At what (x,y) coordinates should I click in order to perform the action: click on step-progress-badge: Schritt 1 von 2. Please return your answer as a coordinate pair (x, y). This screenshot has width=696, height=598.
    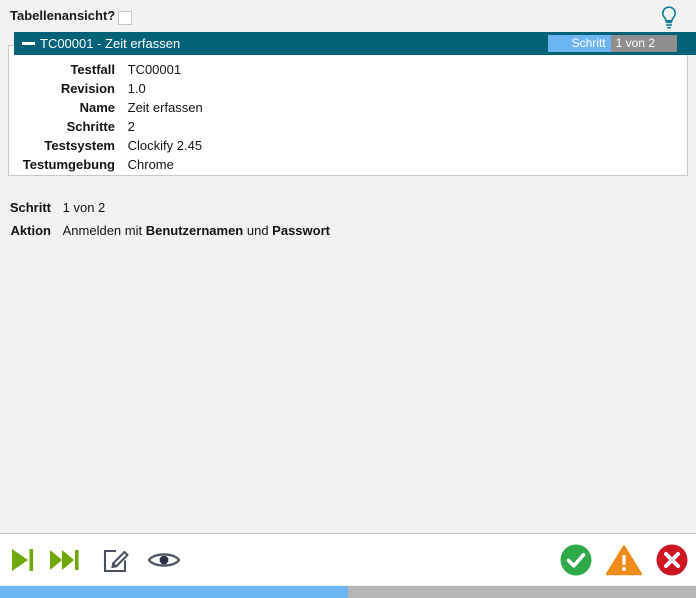
    Looking at the image, I should click on (612, 43).